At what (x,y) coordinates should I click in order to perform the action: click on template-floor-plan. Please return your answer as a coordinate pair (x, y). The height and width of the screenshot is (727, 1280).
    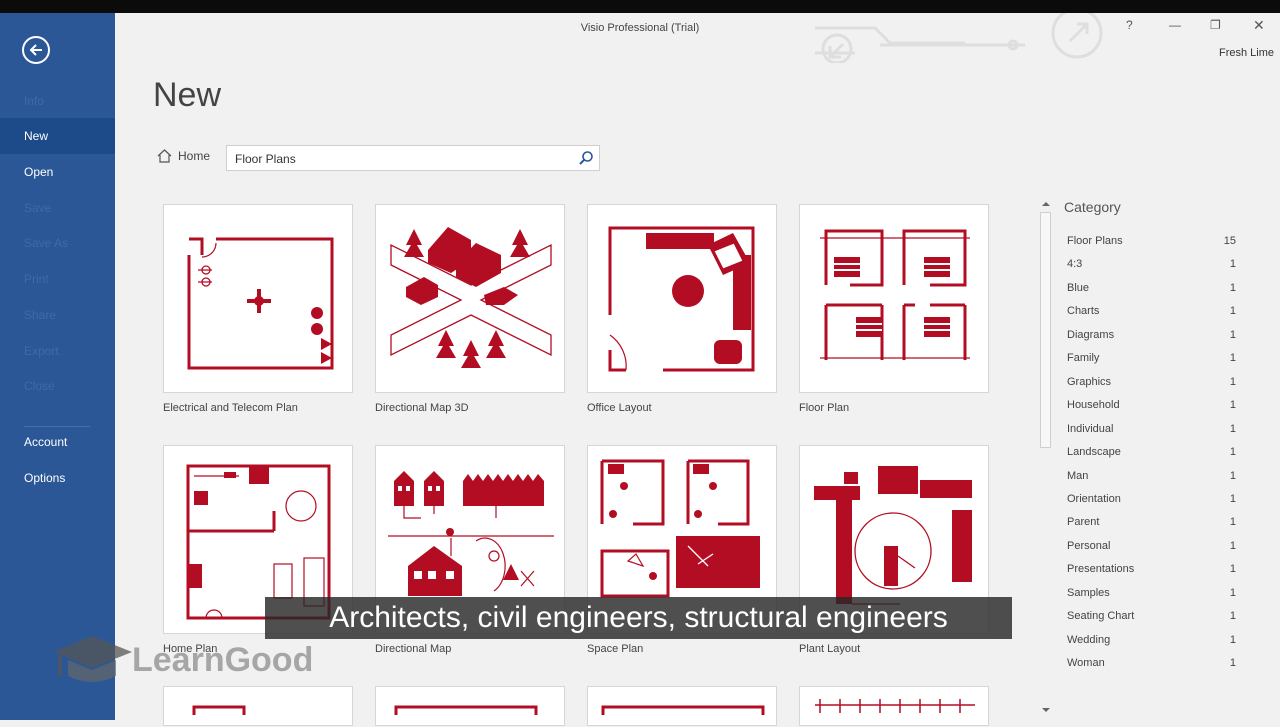
    Looking at the image, I should click on (894, 298).